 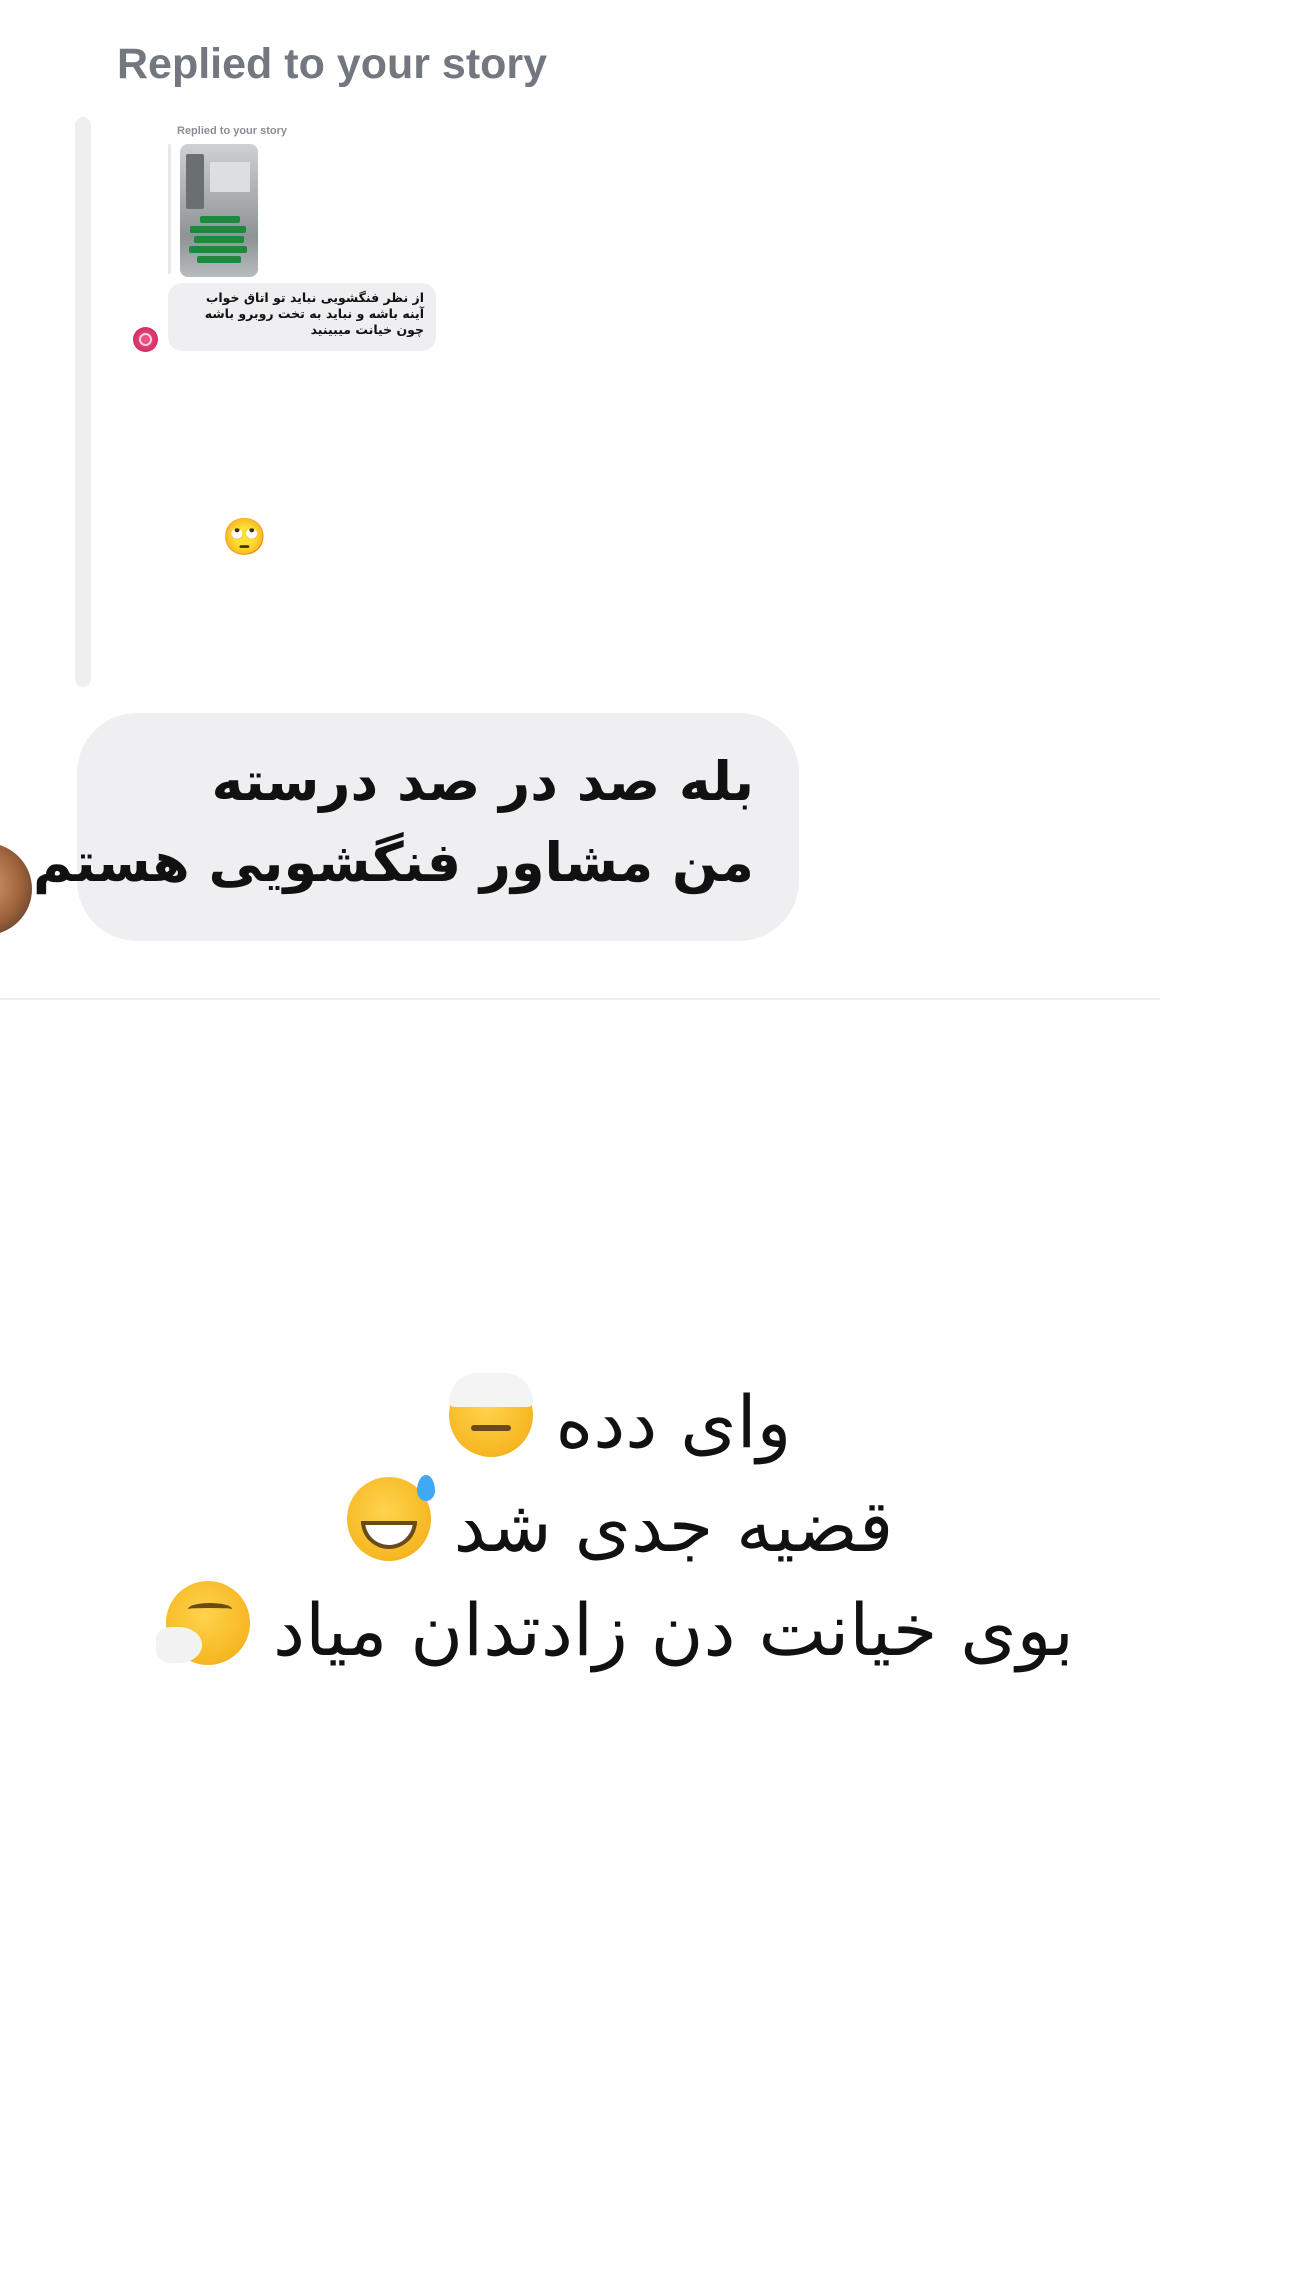 What do you see at coordinates (145, 339) in the screenshot?
I see `mini-avatar` at bounding box center [145, 339].